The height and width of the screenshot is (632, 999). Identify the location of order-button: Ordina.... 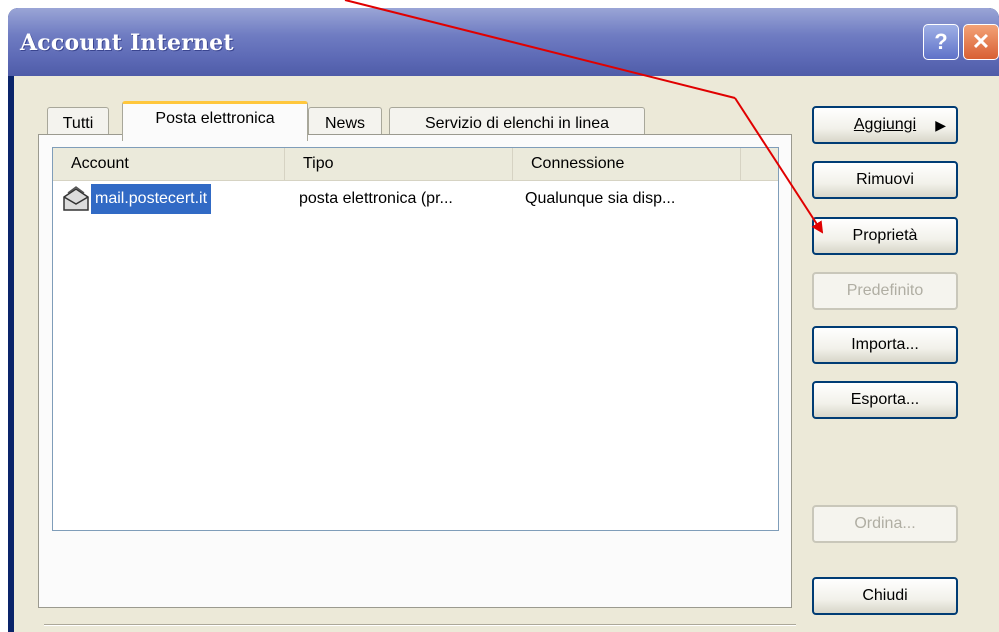
(885, 524).